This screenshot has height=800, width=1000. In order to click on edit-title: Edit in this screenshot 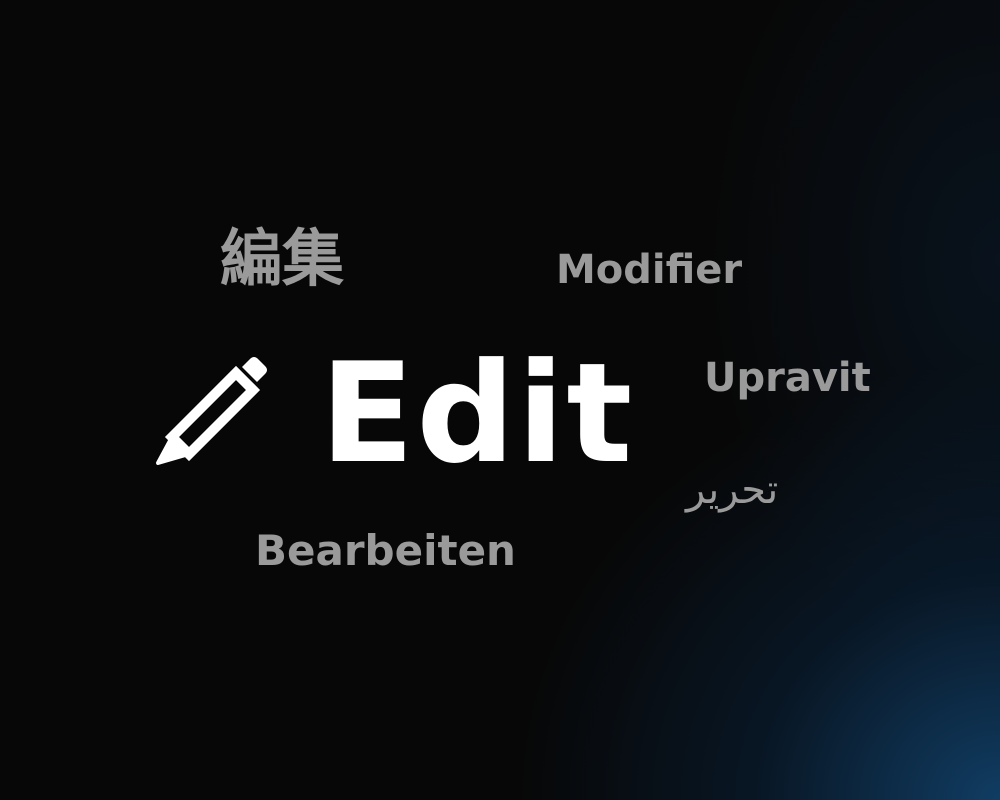, I will do `click(477, 413)`.